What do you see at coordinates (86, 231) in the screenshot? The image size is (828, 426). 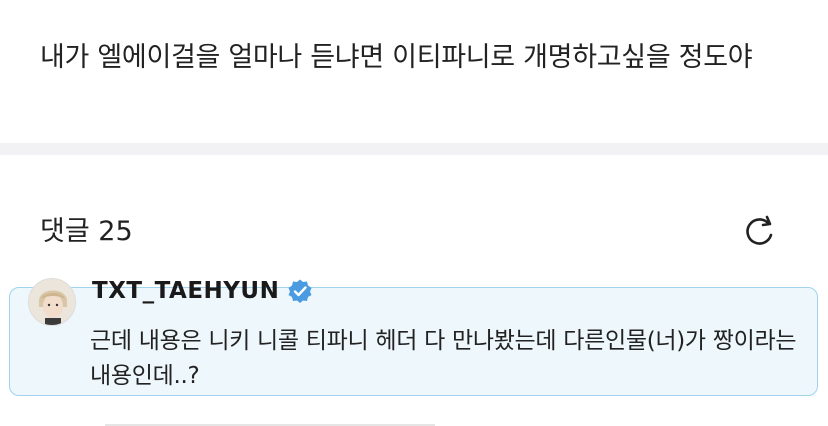 I see `comments-count-title: 댓글 25` at bounding box center [86, 231].